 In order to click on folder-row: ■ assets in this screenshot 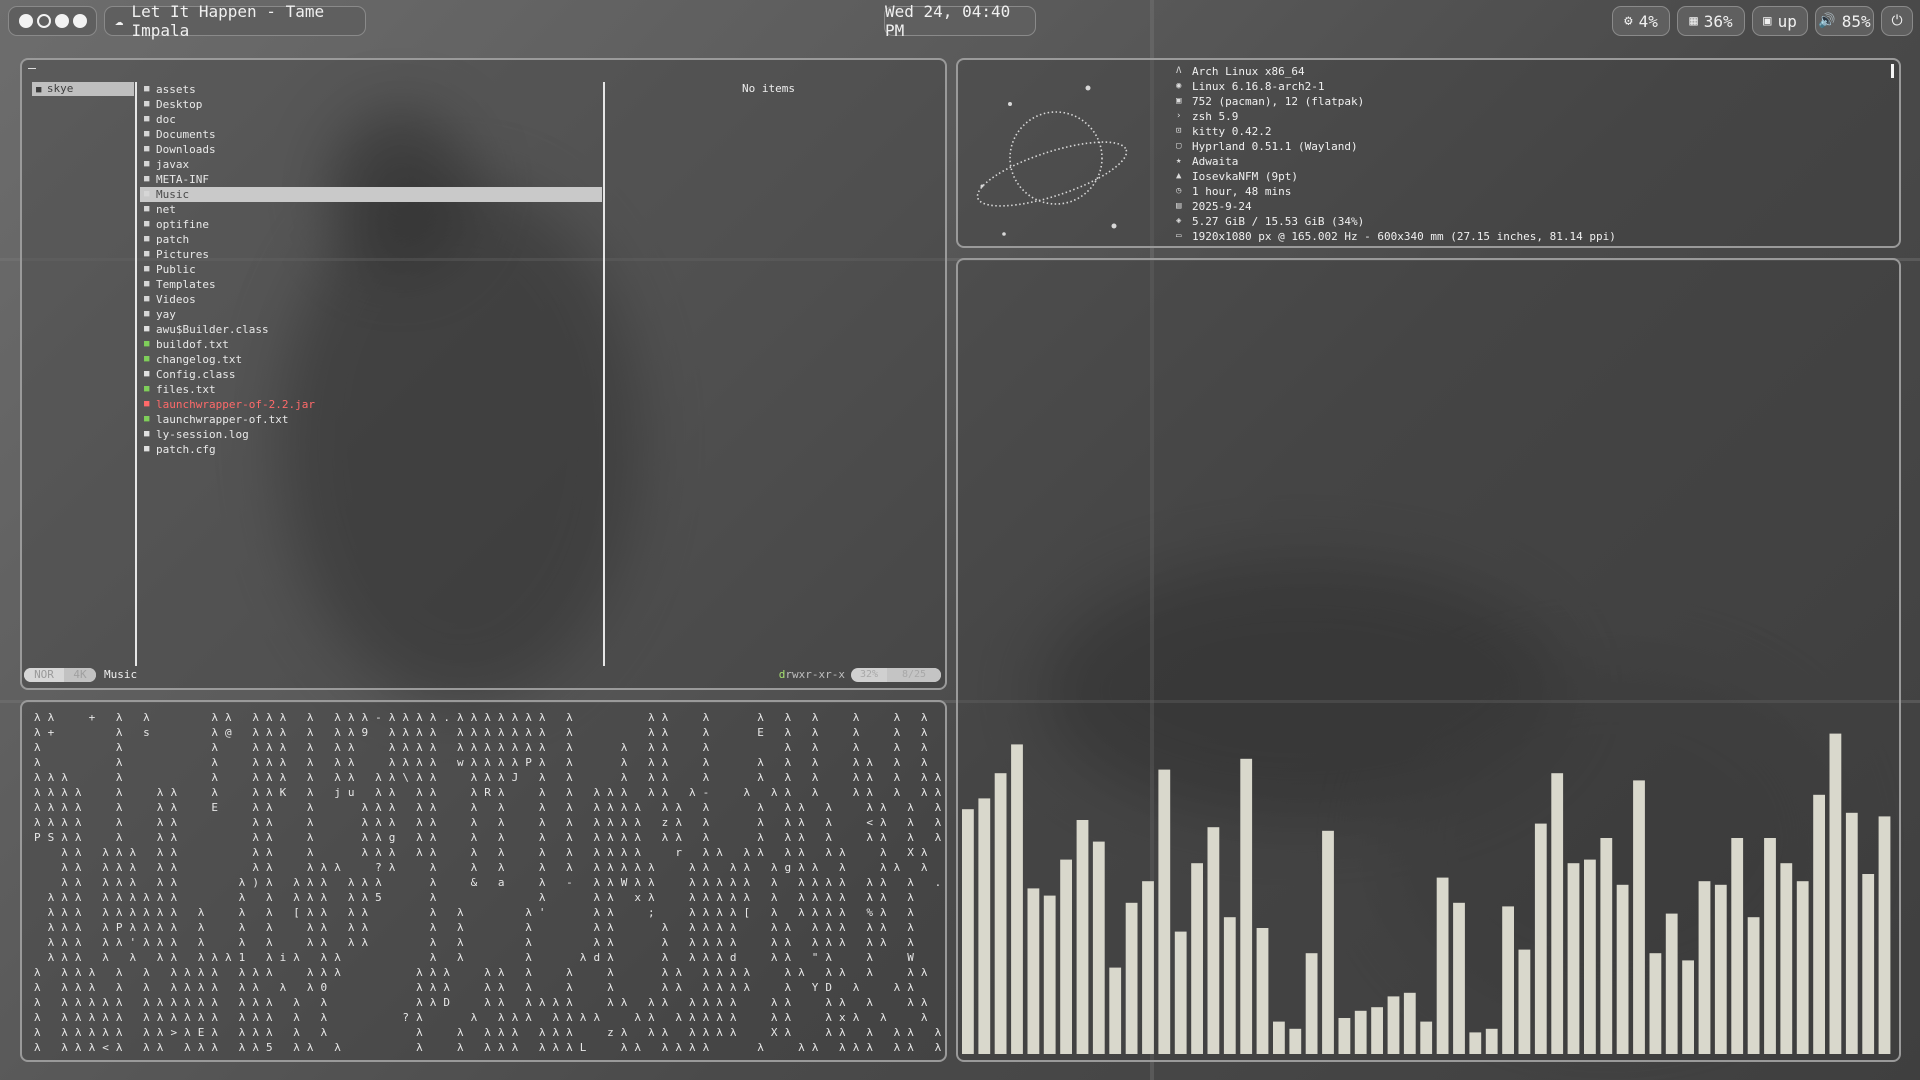, I will do `click(371, 89)`.